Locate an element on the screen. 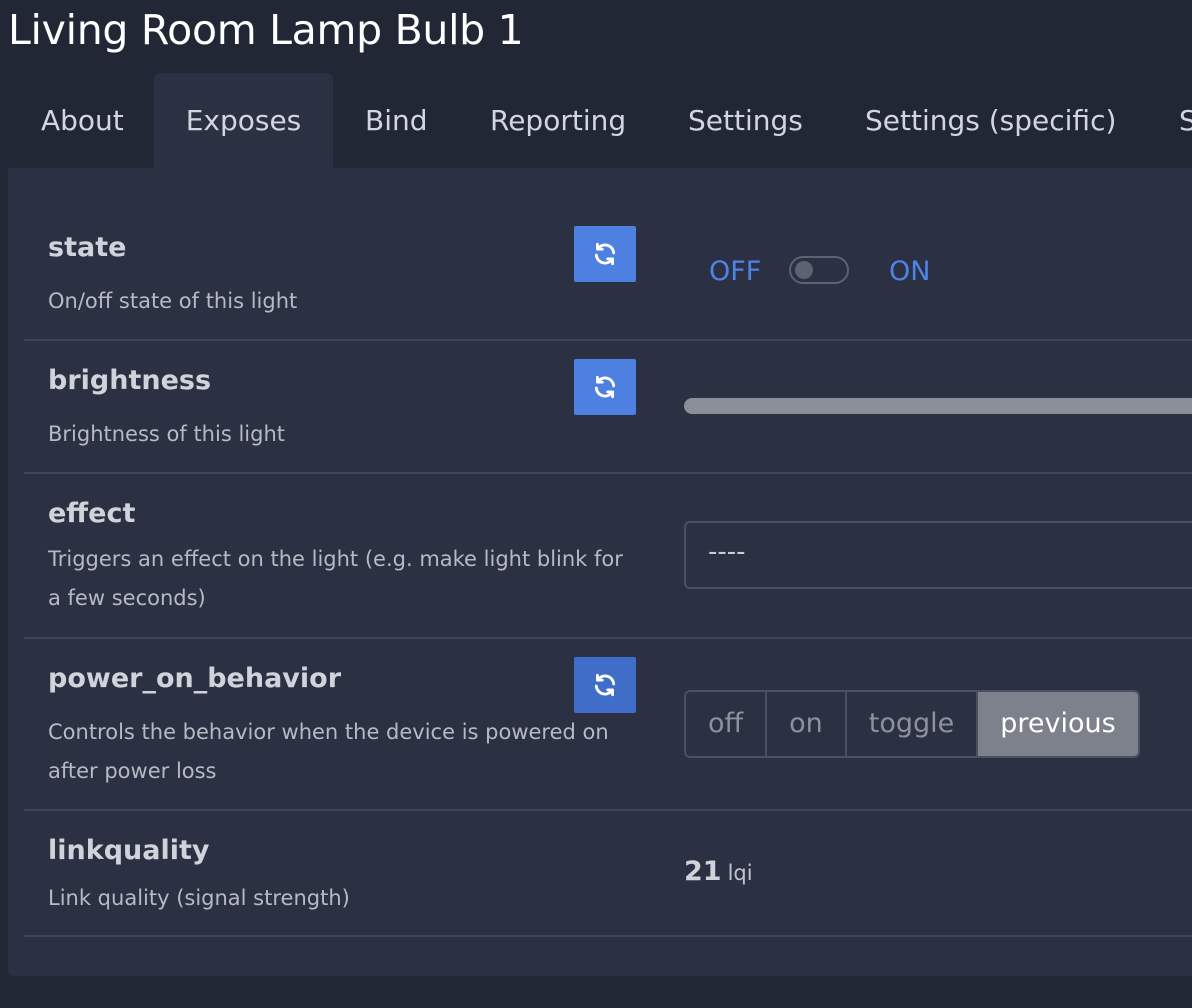 The height and width of the screenshot is (1008, 1192). state-toggle-switch is located at coordinates (819, 270).